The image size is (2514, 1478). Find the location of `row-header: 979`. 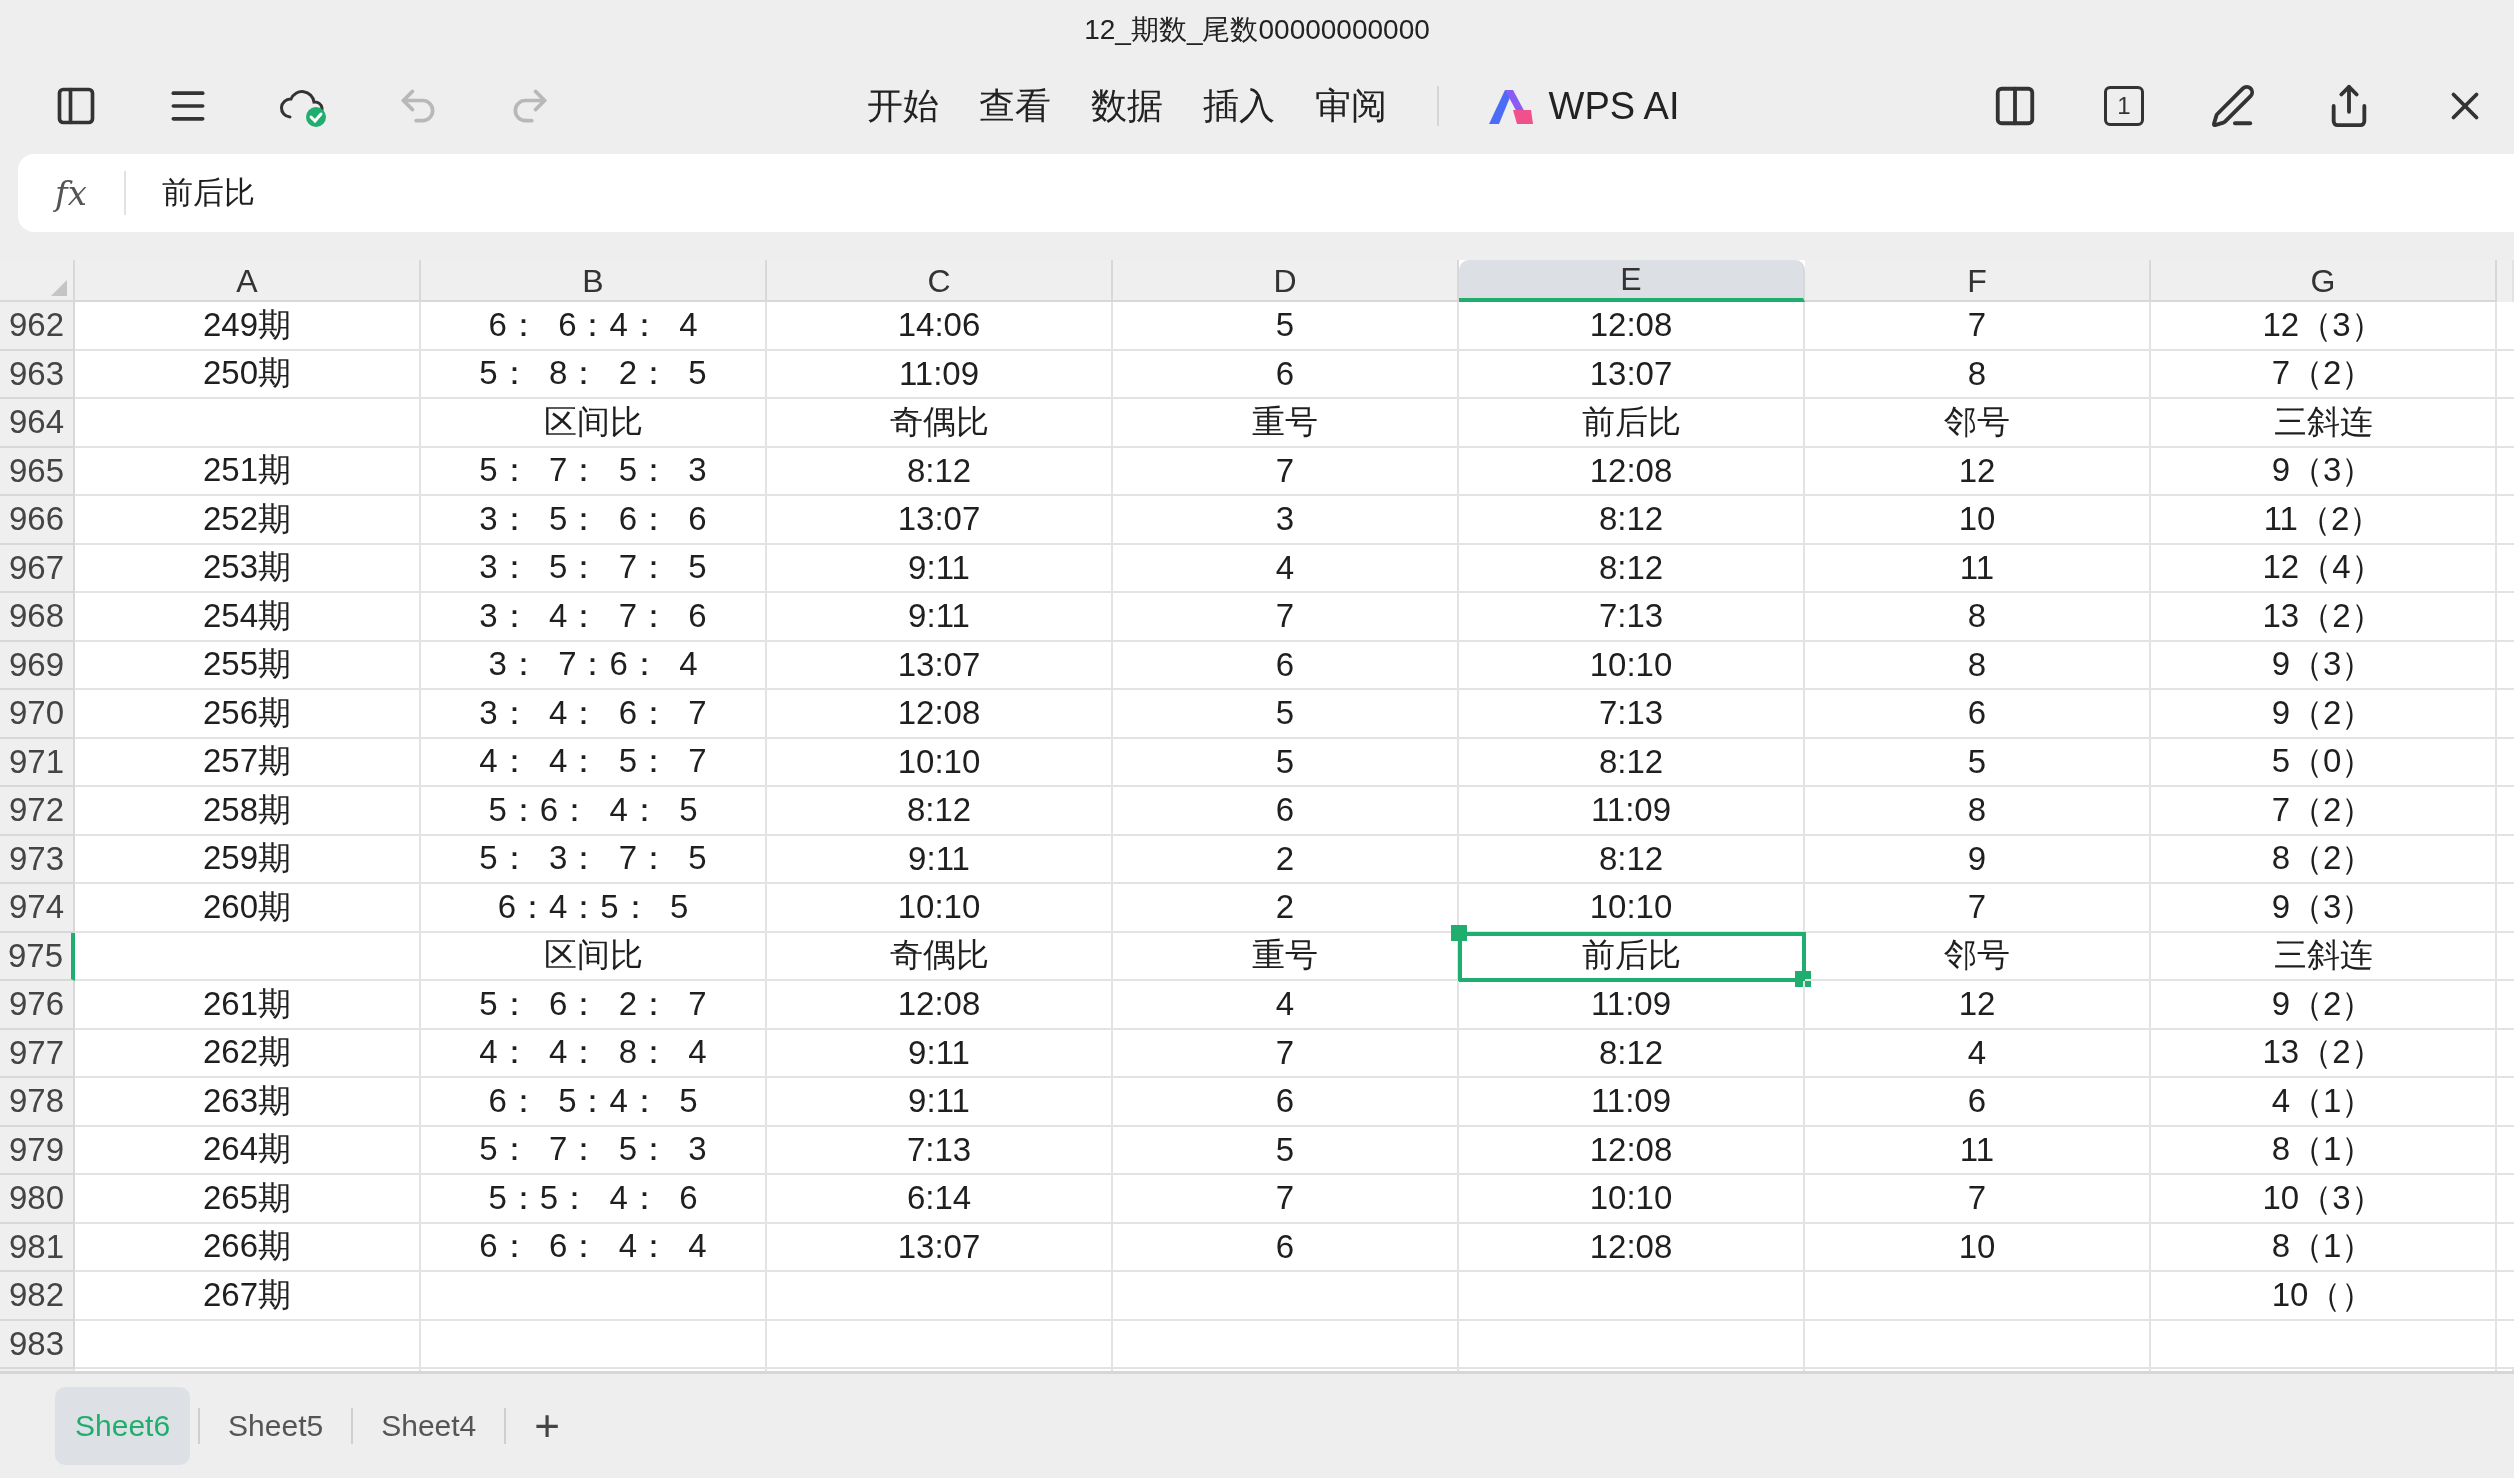

row-header: 979 is located at coordinates (37, 1150).